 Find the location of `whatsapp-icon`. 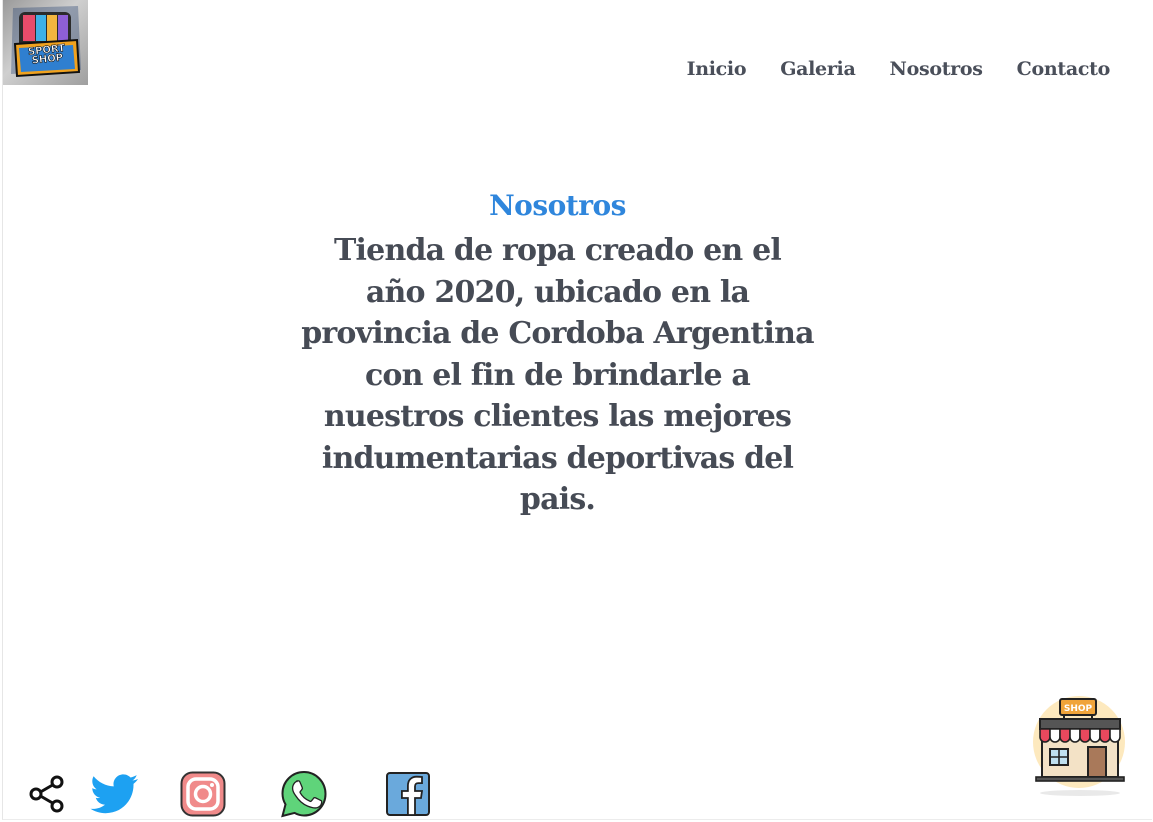

whatsapp-icon is located at coordinates (304, 795).